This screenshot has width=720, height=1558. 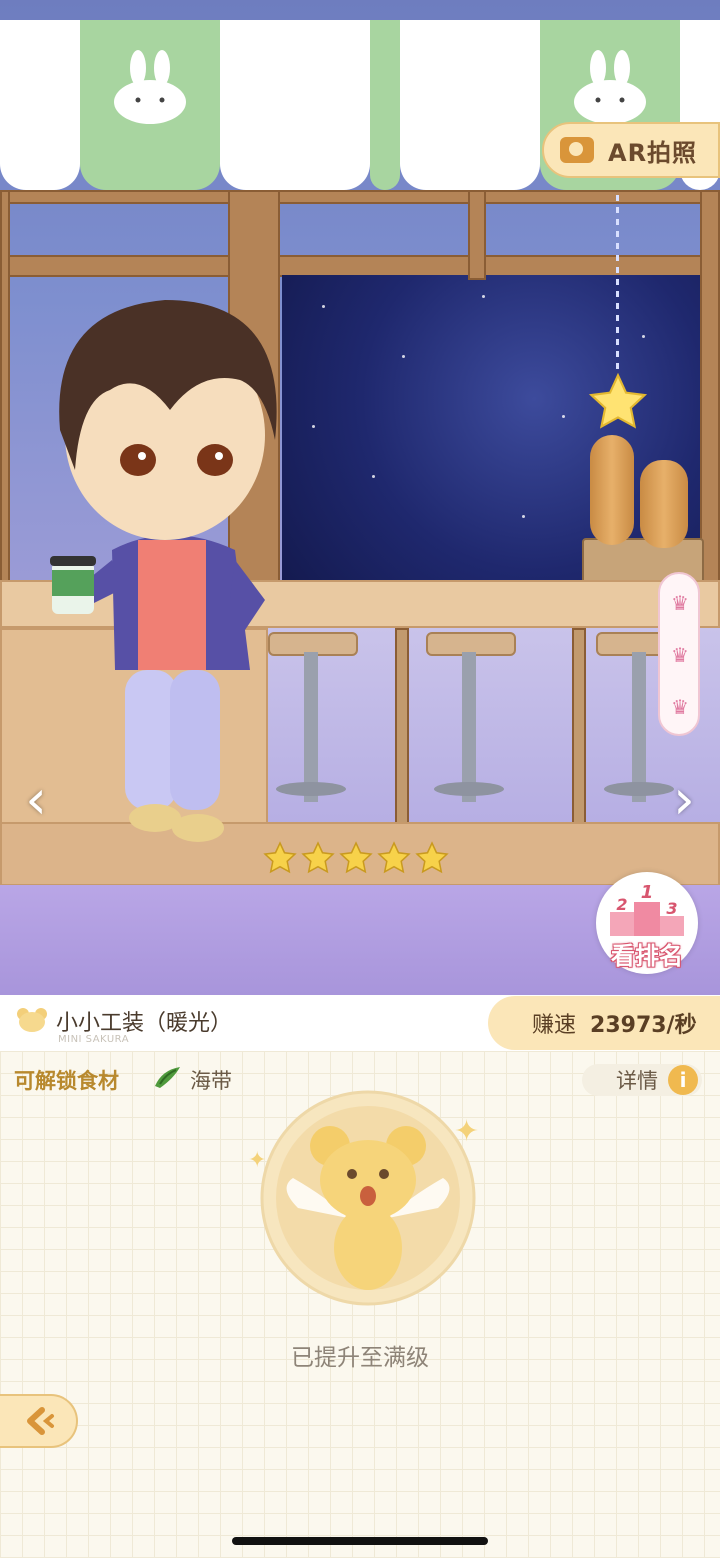 I want to click on max-level-emblem, so click(x=368, y=1198).